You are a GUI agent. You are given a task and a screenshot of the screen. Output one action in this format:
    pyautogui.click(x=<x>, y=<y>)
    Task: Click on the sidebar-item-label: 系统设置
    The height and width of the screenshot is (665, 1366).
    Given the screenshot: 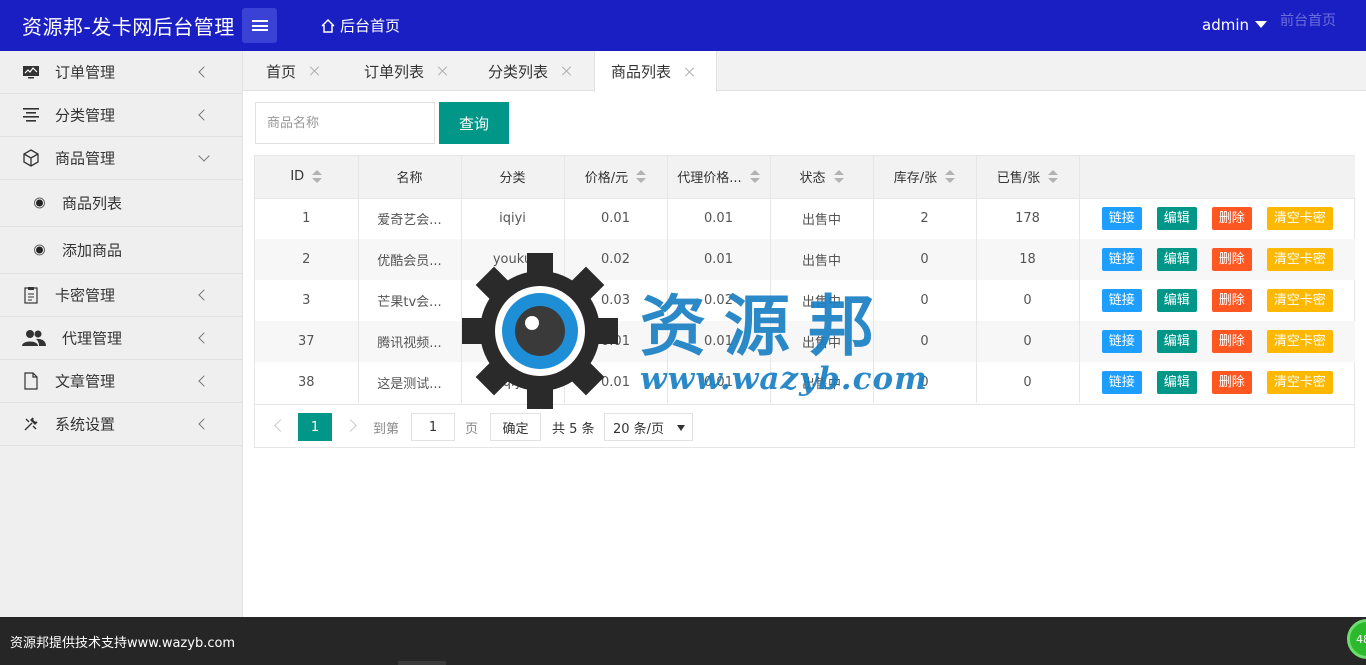 What is the action you would take?
    pyautogui.click(x=85, y=424)
    